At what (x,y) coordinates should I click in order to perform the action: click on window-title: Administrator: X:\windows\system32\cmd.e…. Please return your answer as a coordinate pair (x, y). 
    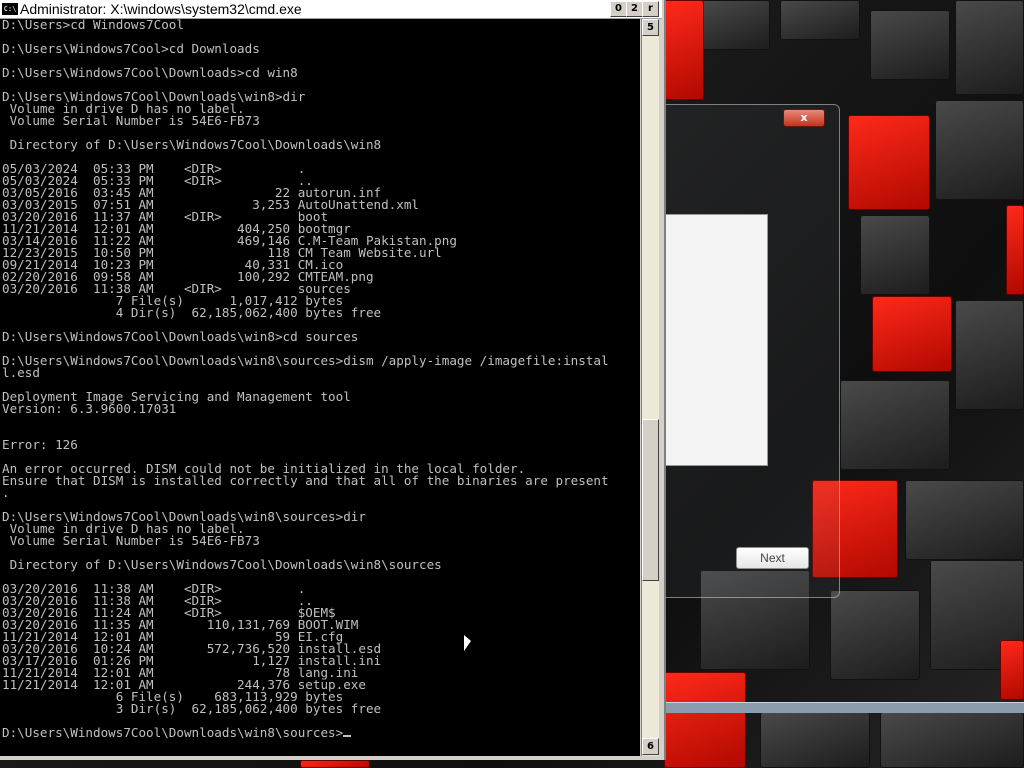
    Looking at the image, I should click on (161, 9).